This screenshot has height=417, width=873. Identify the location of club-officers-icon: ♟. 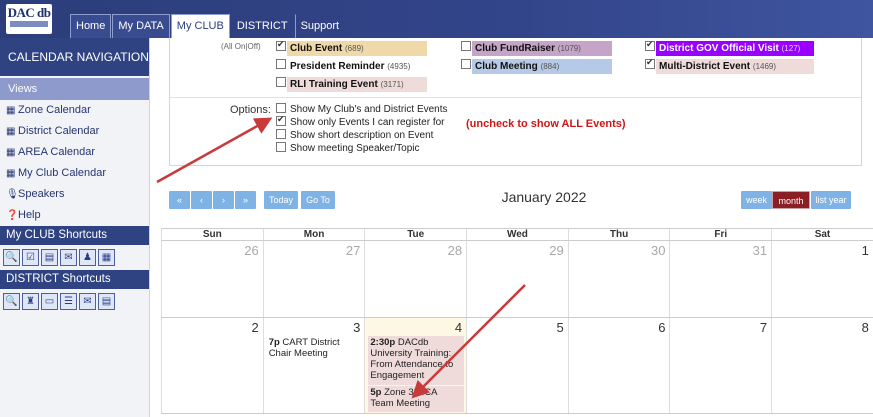
(87, 257).